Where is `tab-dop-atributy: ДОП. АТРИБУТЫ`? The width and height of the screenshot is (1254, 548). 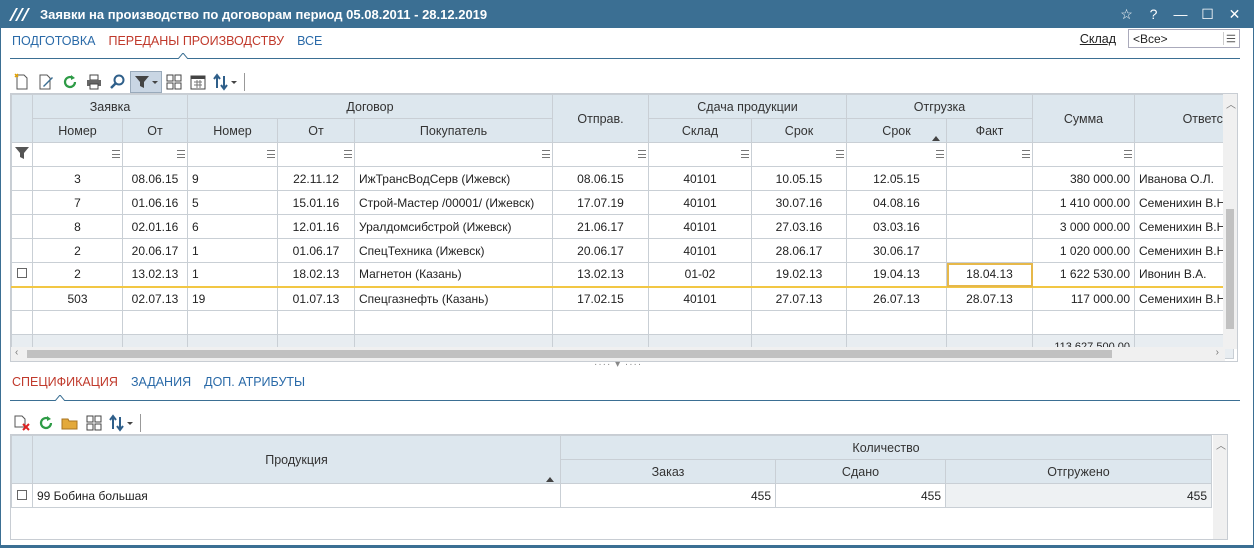 tab-dop-atributy: ДОП. АТРИБУТЫ is located at coordinates (254, 382).